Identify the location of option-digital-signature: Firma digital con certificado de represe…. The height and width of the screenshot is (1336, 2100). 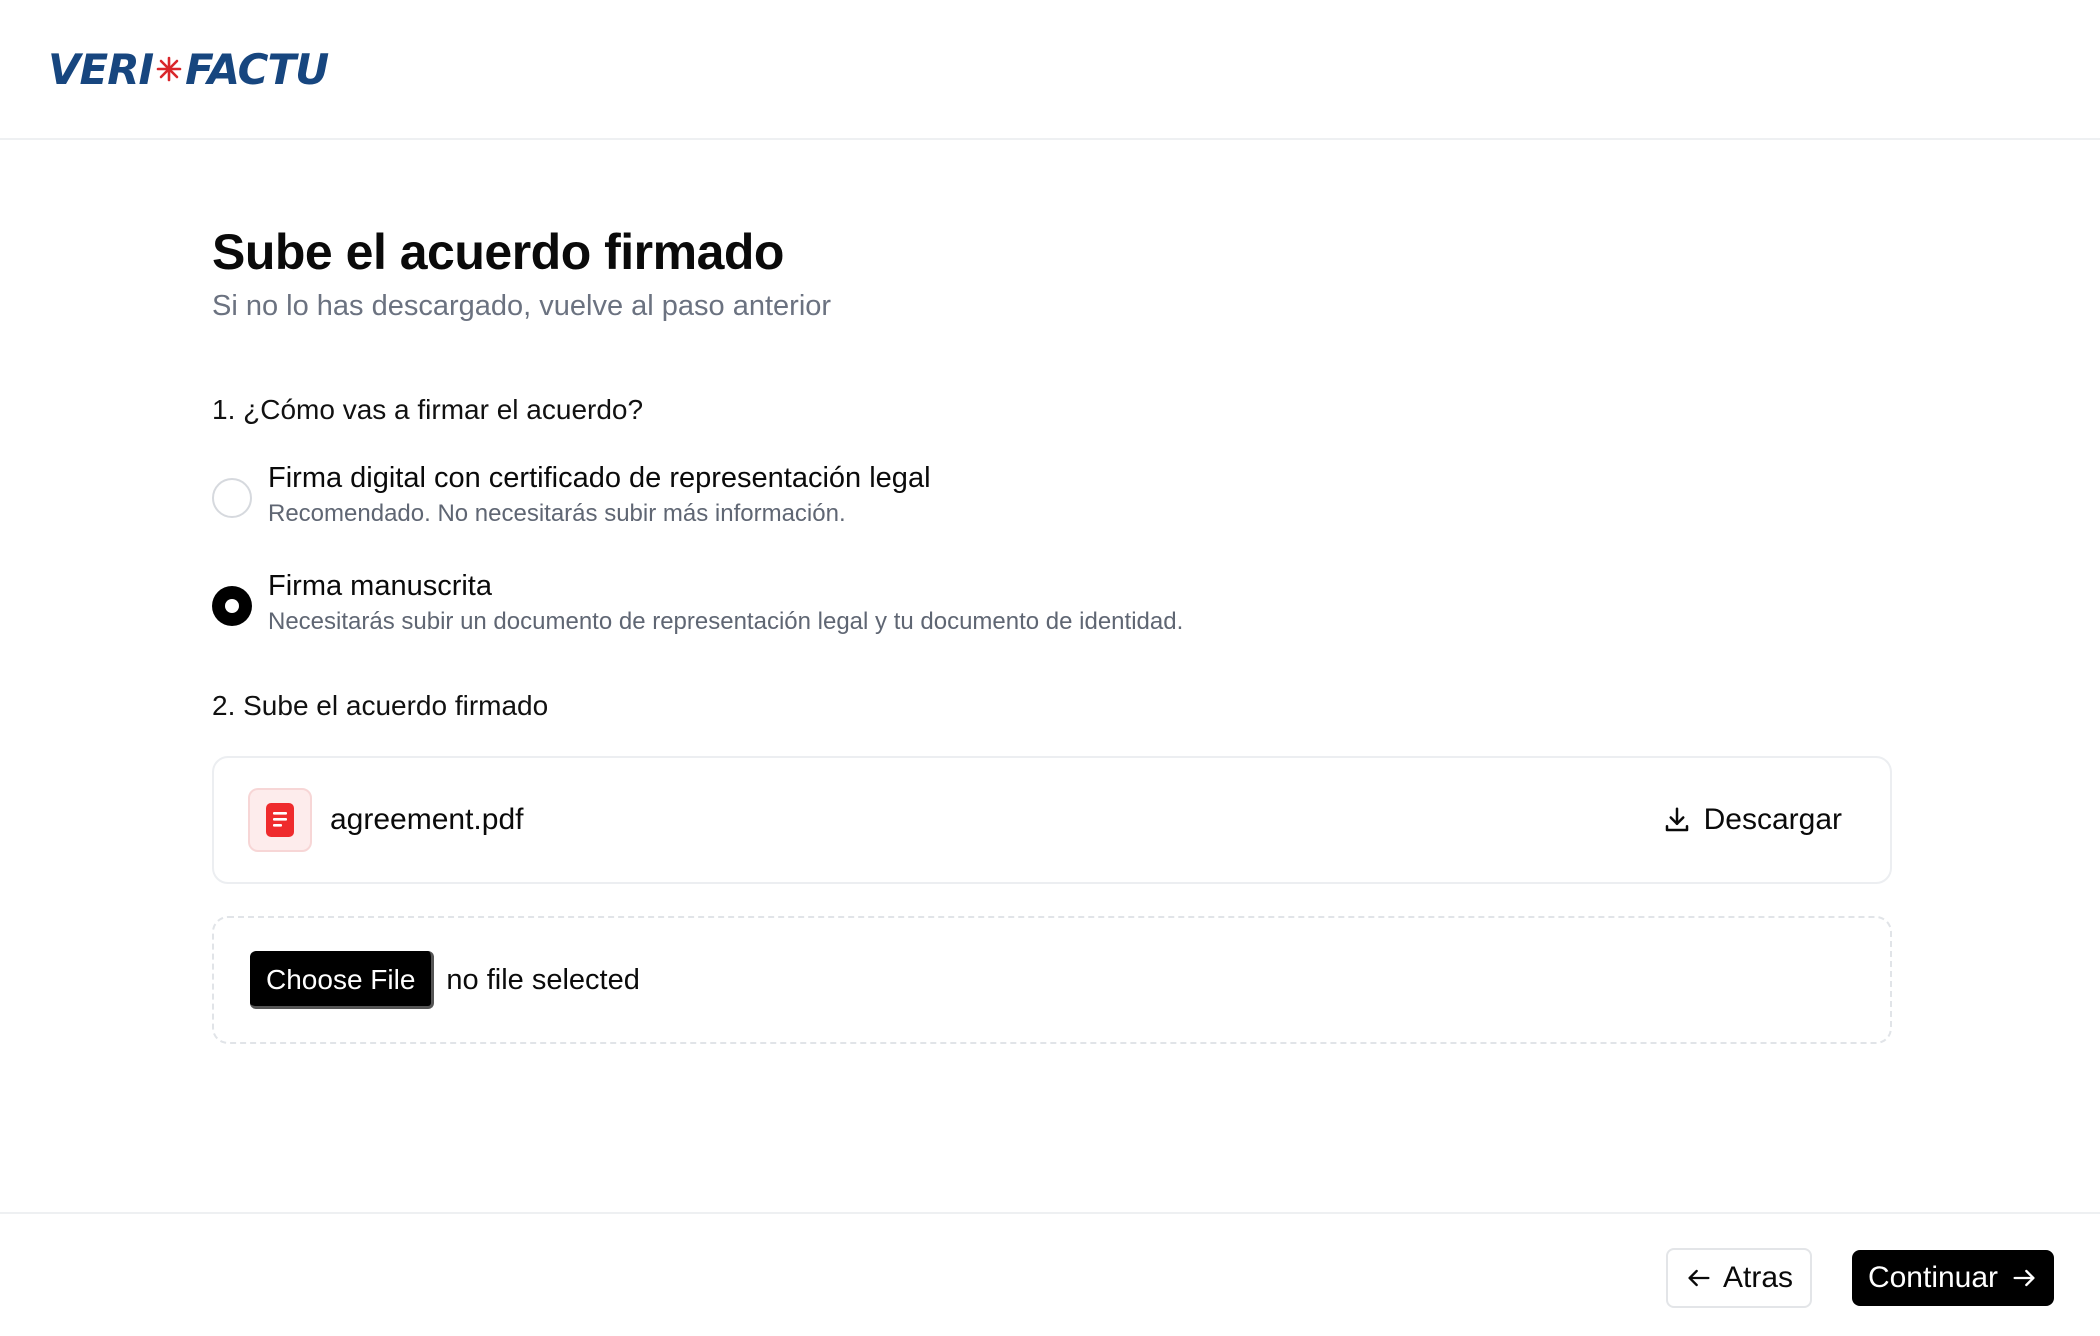
(1052, 494).